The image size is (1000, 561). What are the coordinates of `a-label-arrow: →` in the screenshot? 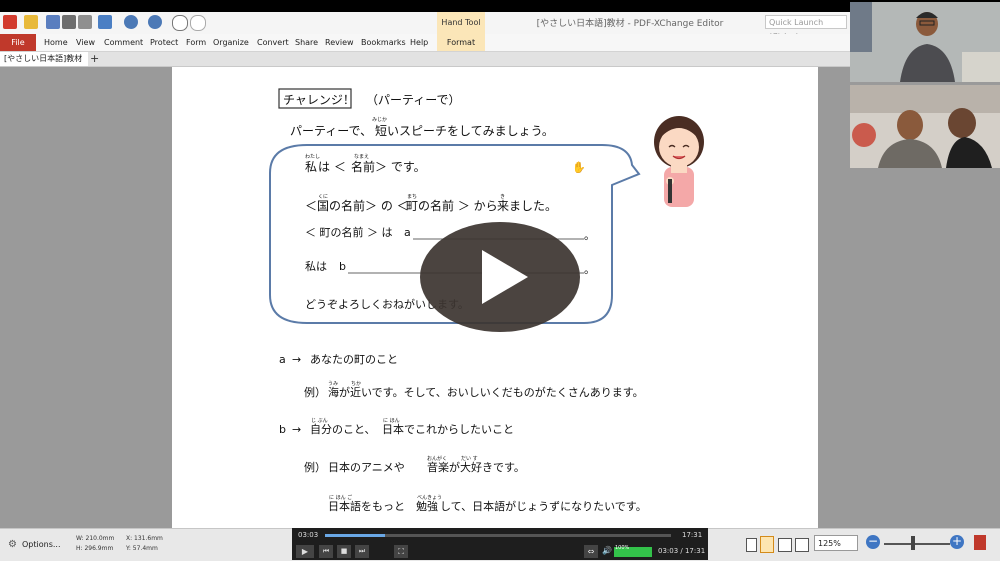 It's located at (296, 359).